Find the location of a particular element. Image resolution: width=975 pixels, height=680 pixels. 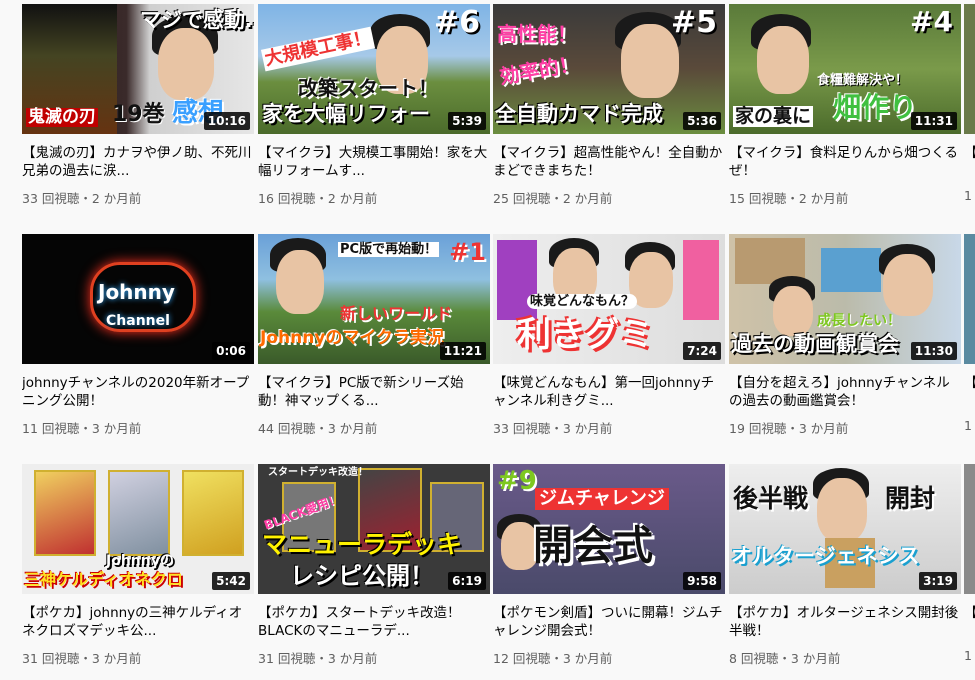

video-card-partial: 【宝 1 is located at coordinates (969, 103).